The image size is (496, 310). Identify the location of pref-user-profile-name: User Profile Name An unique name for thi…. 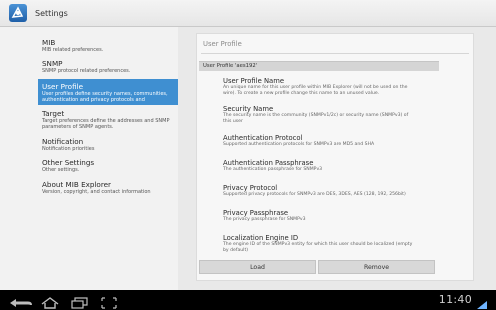
(333, 86).